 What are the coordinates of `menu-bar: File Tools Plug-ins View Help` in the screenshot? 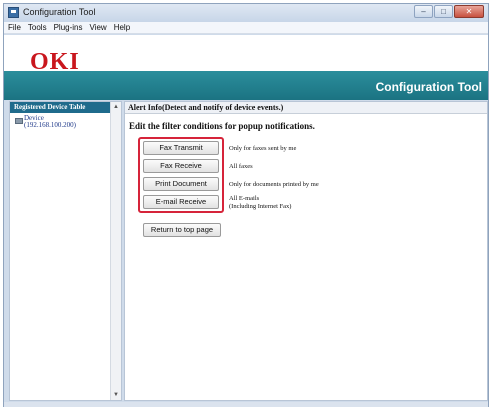 It's located at (246, 28).